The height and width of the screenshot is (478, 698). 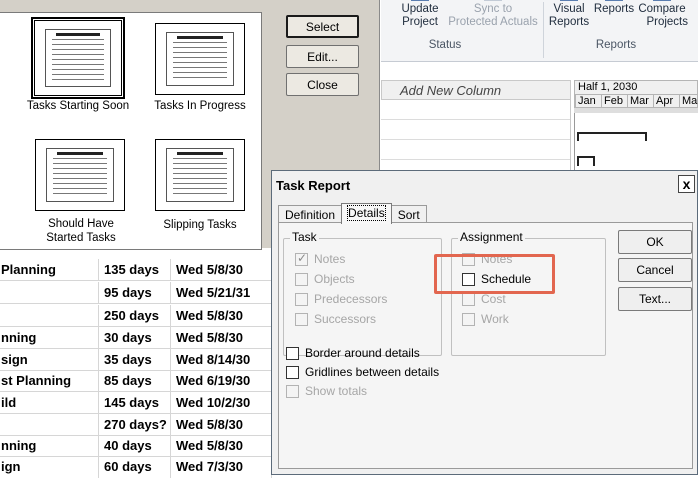 What do you see at coordinates (322, 26) in the screenshot?
I see `select-button: Select` at bounding box center [322, 26].